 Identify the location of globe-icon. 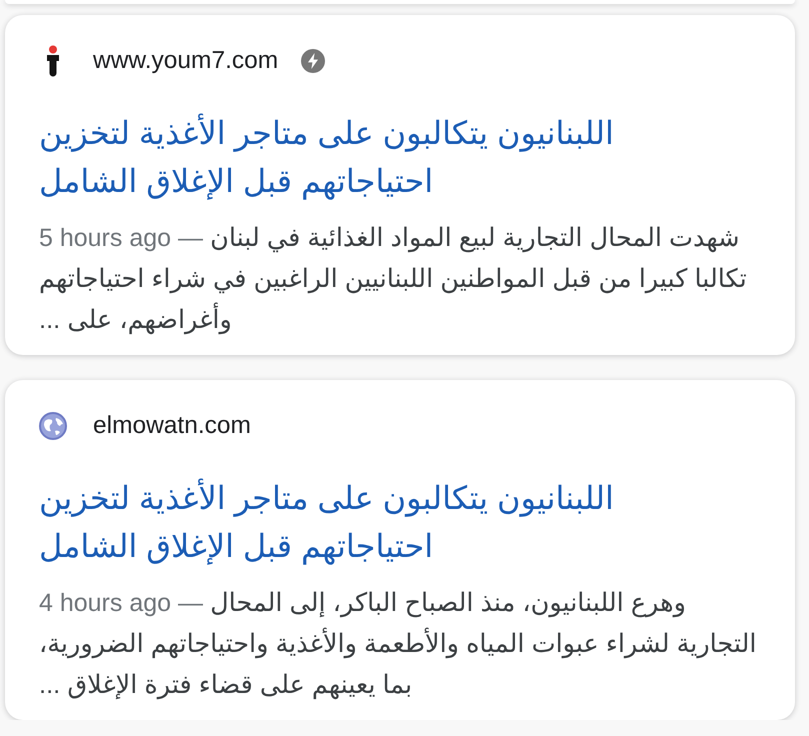
(53, 426).